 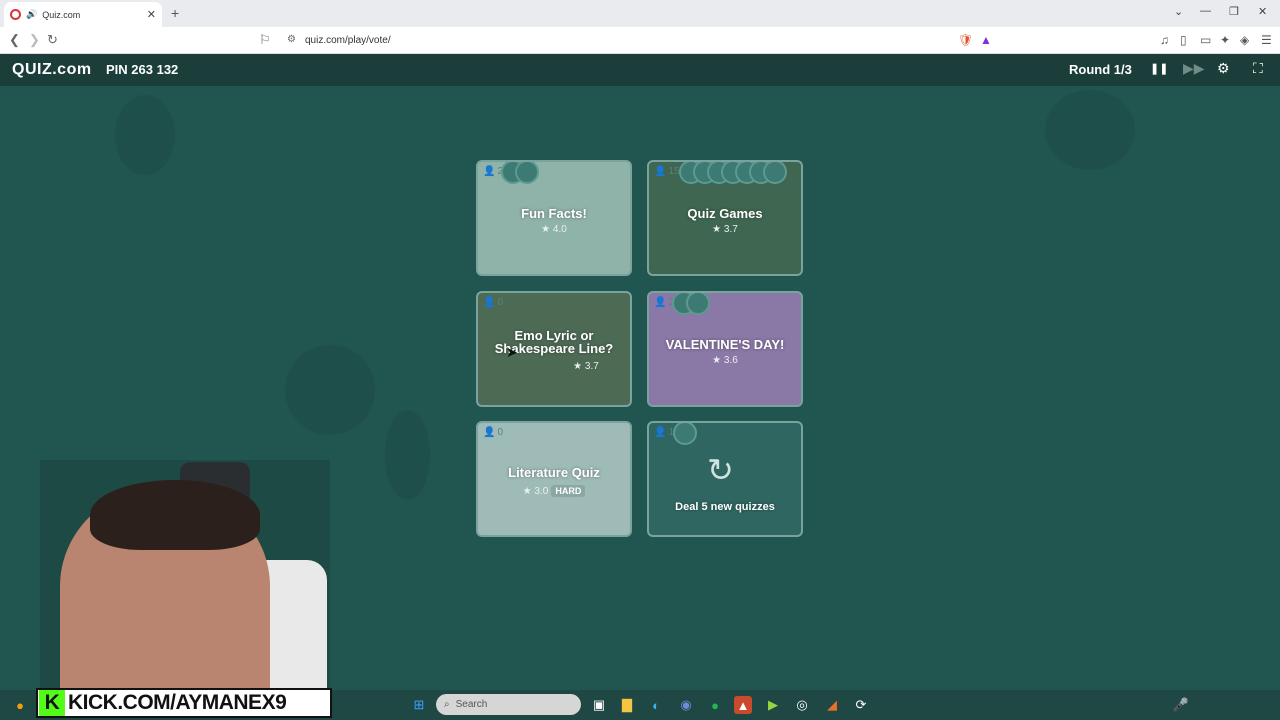 What do you see at coordinates (83, 14) in the screenshot?
I see `browser-tab: 🔊 Quiz.com ✕` at bounding box center [83, 14].